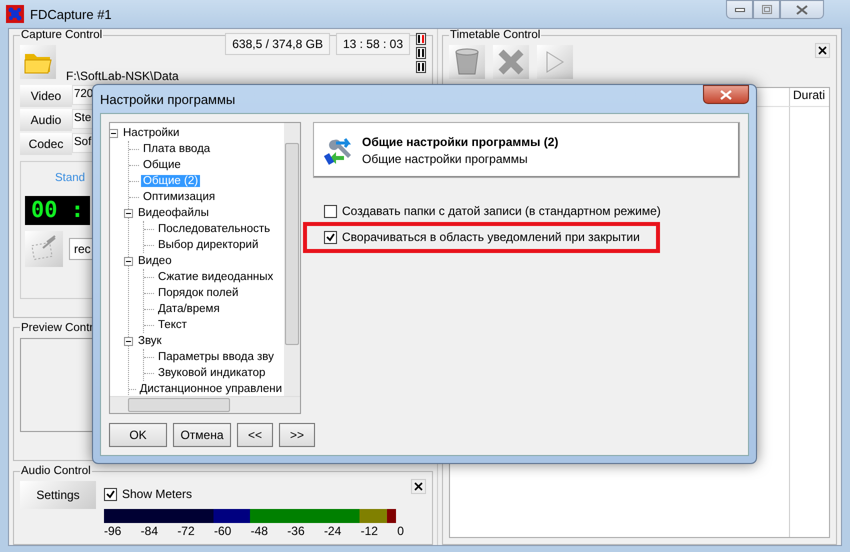 This screenshot has width=850, height=552. What do you see at coordinates (186, 531) in the screenshot?
I see `scale-label: -72` at bounding box center [186, 531].